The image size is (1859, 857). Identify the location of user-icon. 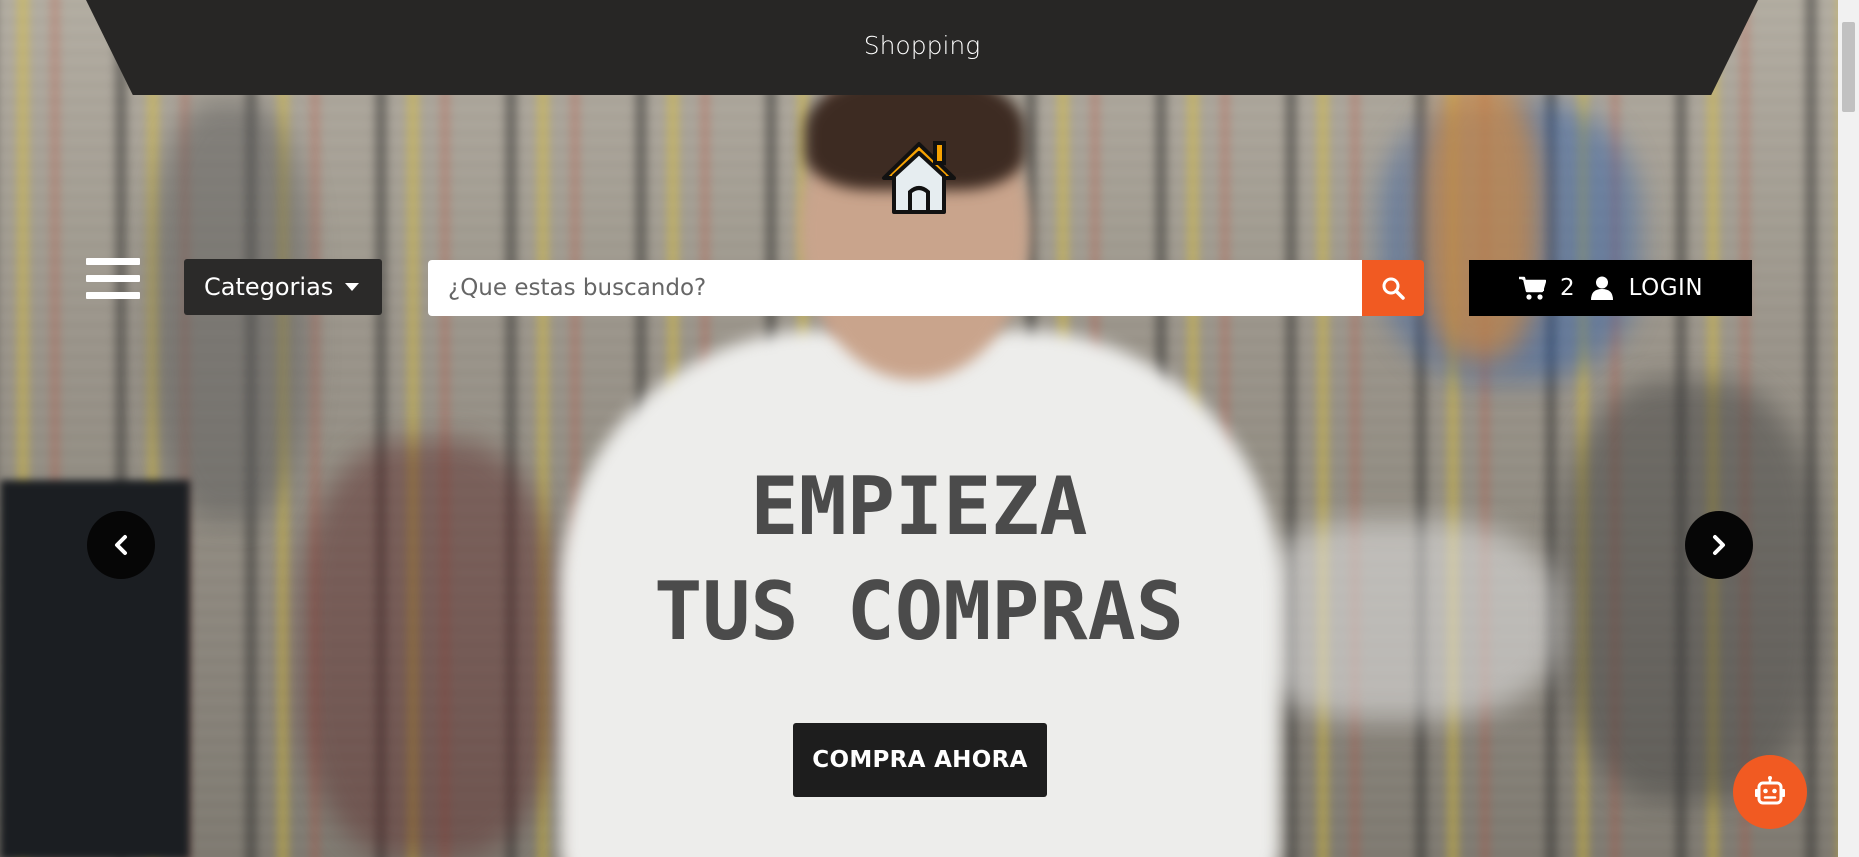
(1601, 288).